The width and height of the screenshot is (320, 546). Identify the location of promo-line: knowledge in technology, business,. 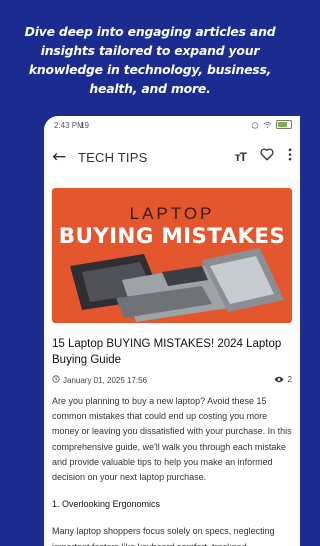
(150, 69).